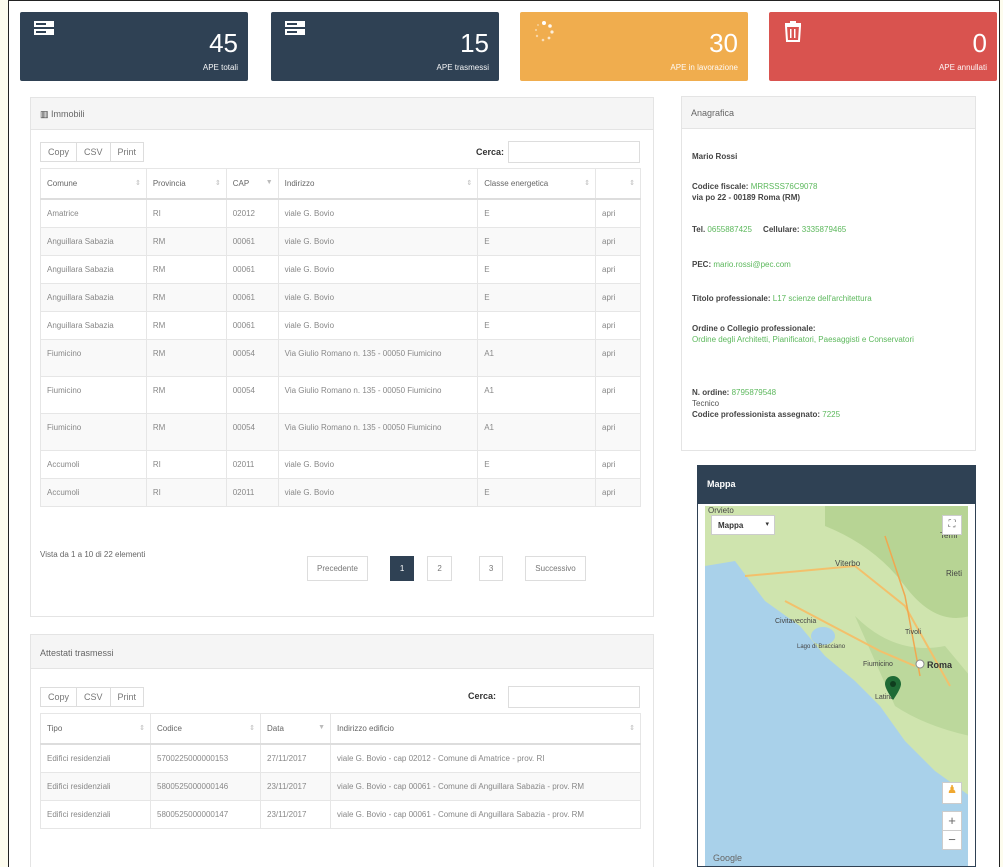 The height and width of the screenshot is (867, 1003). I want to click on chevron-down-icon: ▾, so click(767, 524).